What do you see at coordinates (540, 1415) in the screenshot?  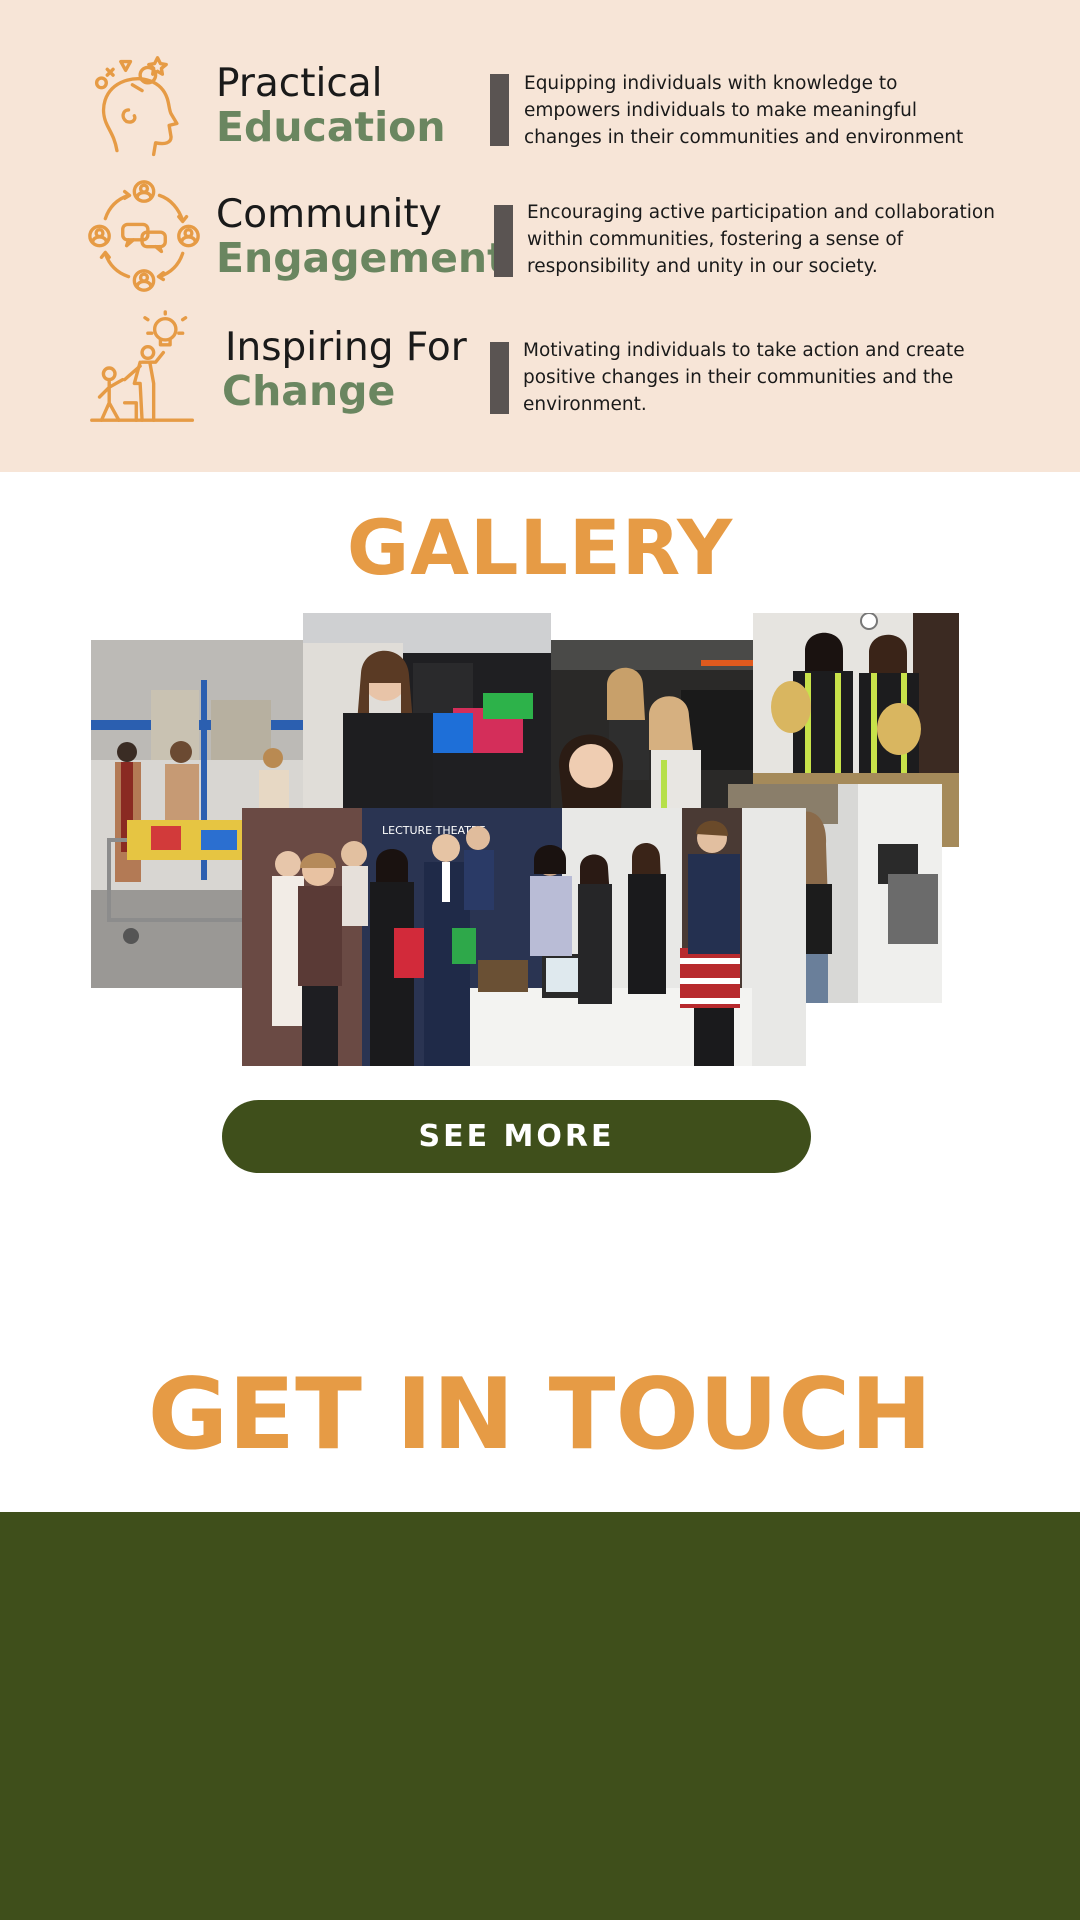 I see `get-in-touch-heading: GET IN TOUCH` at bounding box center [540, 1415].